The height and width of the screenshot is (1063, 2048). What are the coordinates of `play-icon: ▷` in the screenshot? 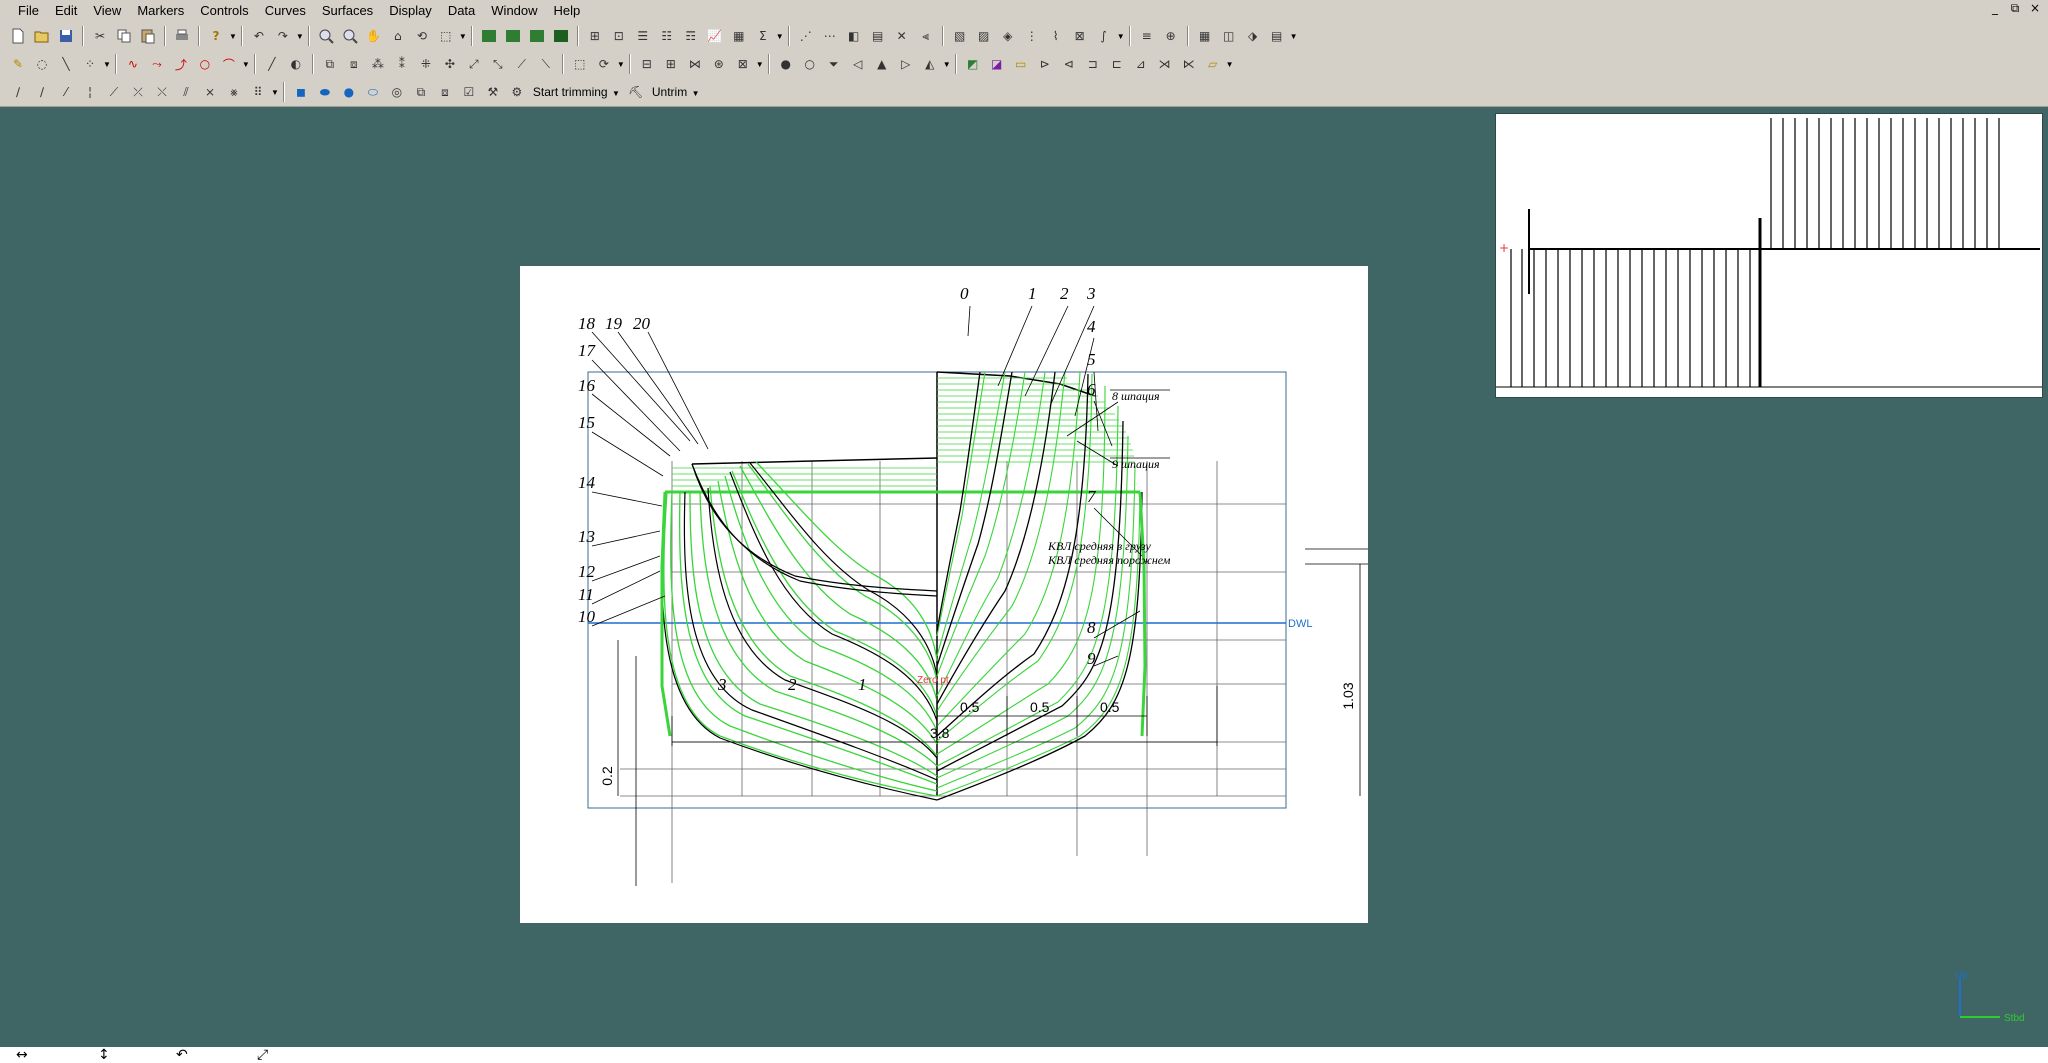 It's located at (905, 64).